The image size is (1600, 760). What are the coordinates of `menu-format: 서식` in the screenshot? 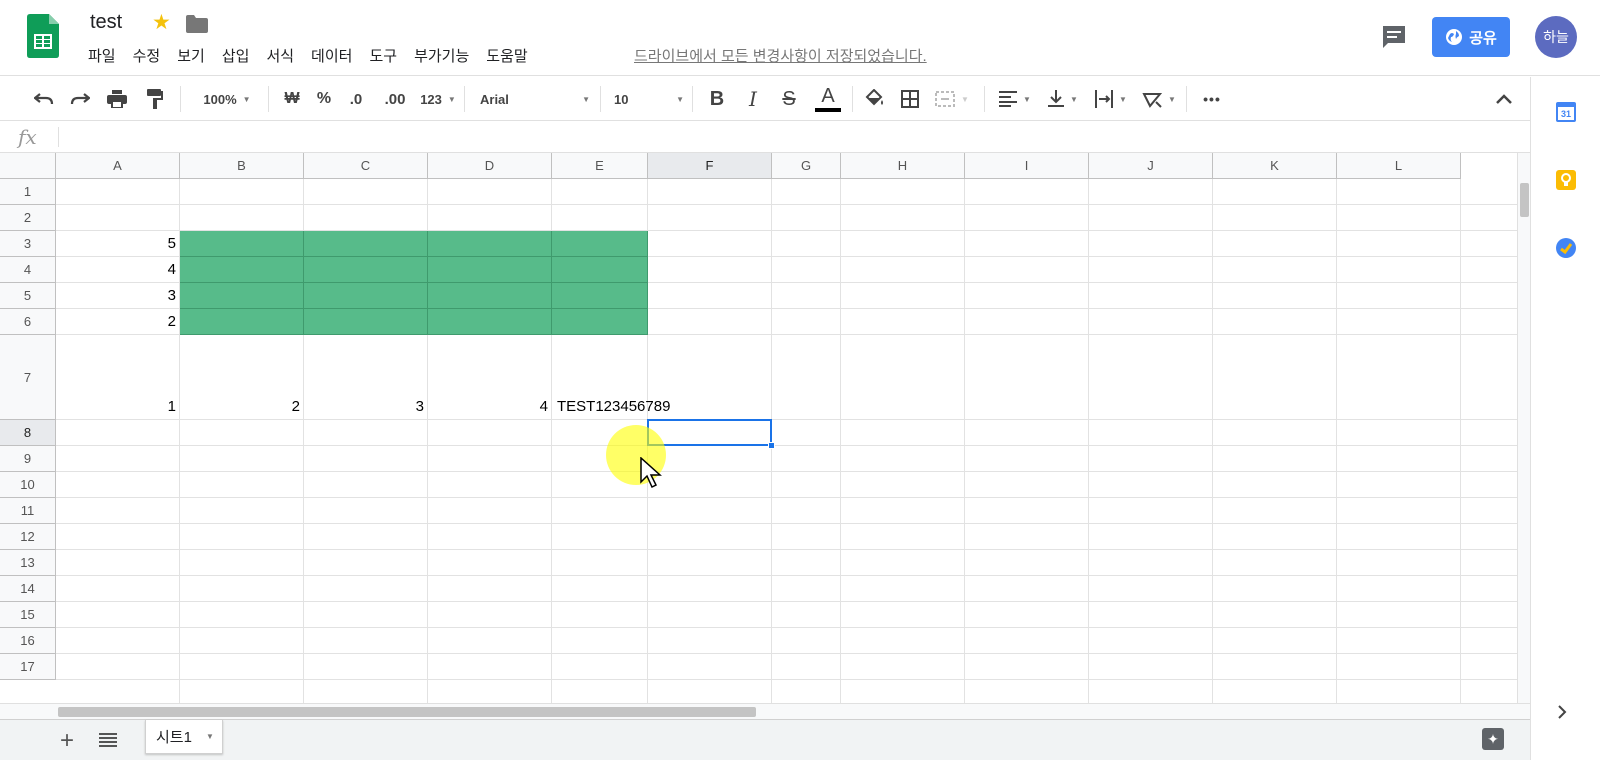 It's located at (280, 55).